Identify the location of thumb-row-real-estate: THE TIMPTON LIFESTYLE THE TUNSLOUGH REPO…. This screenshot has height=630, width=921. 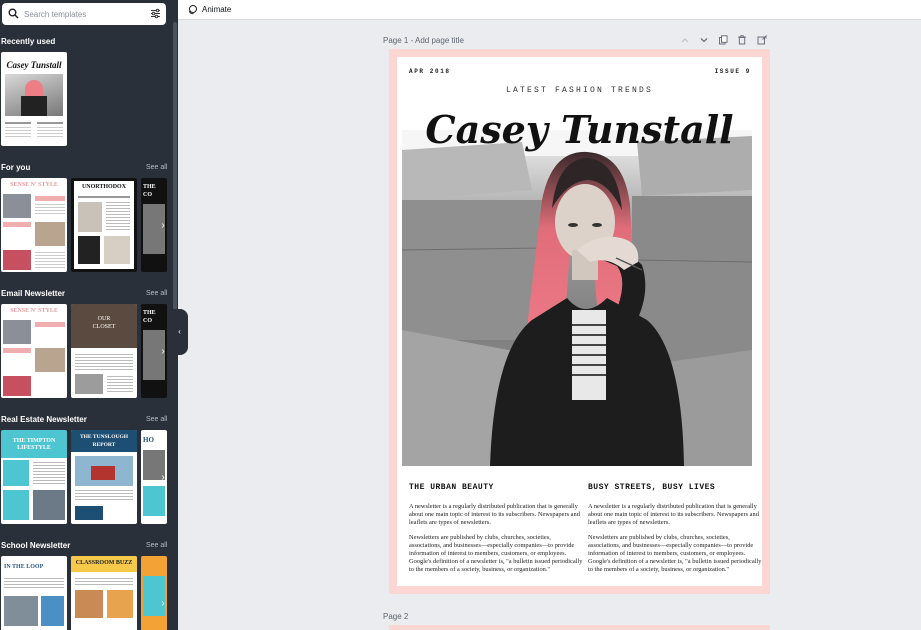
(86, 477).